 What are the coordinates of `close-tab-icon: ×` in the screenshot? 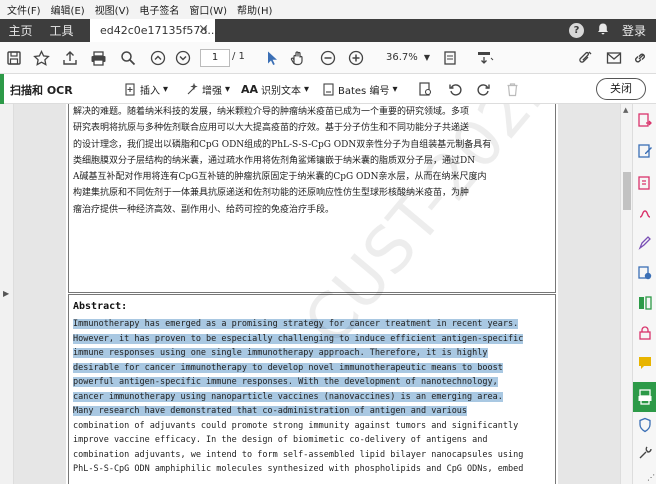 It's located at (203, 29).